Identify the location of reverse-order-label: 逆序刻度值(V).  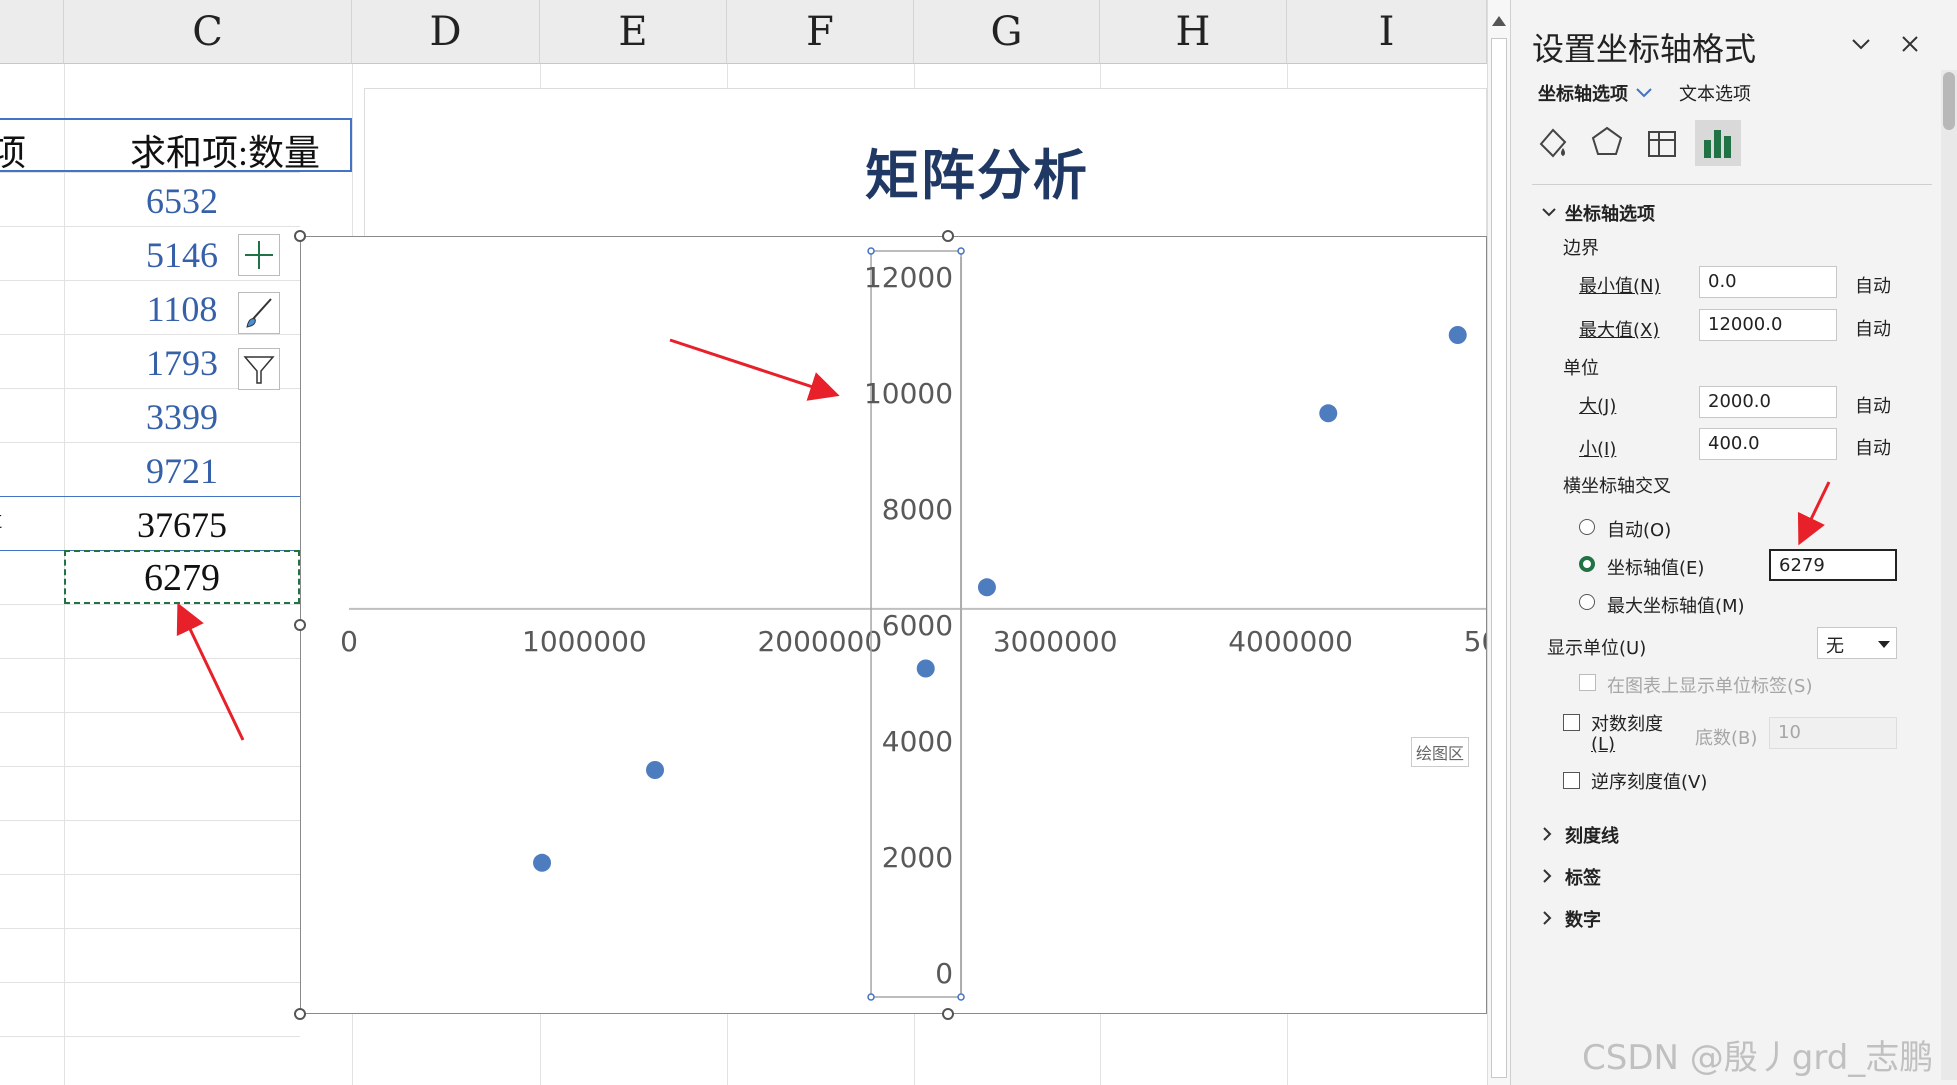
(1649, 781).